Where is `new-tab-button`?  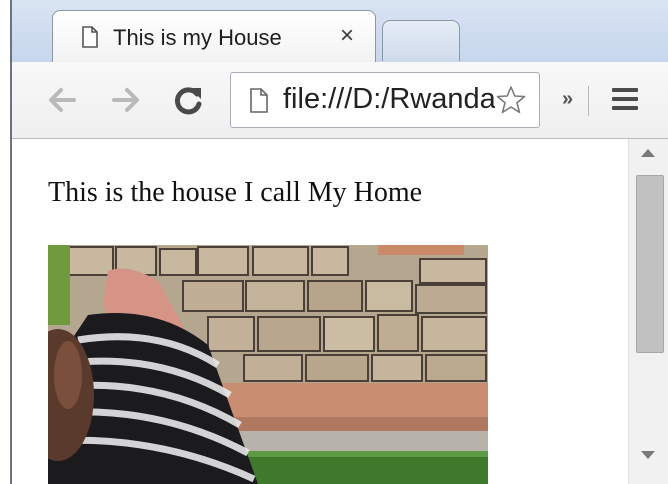
new-tab-button is located at coordinates (421, 40).